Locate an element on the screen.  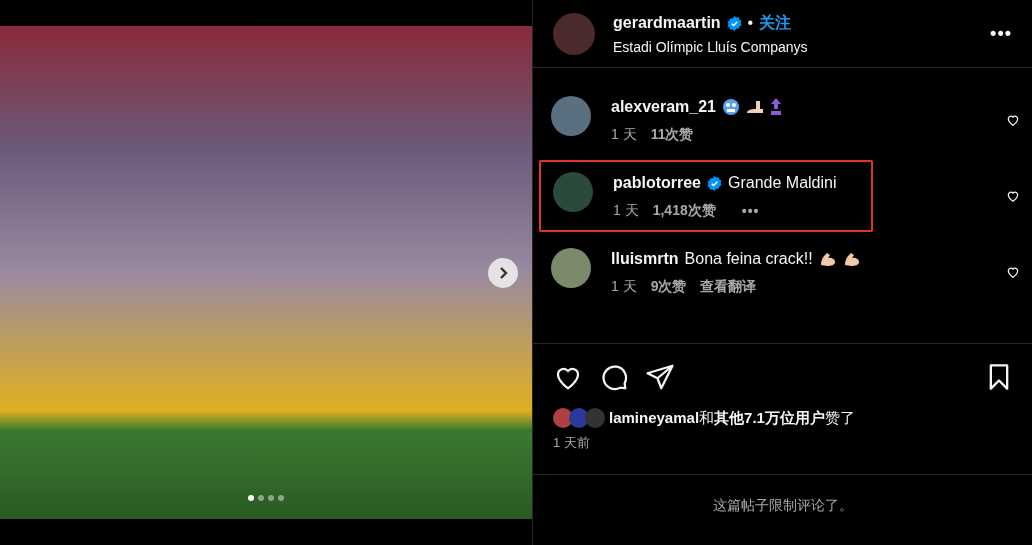
like-count: 11次赞 is located at coordinates (672, 135).